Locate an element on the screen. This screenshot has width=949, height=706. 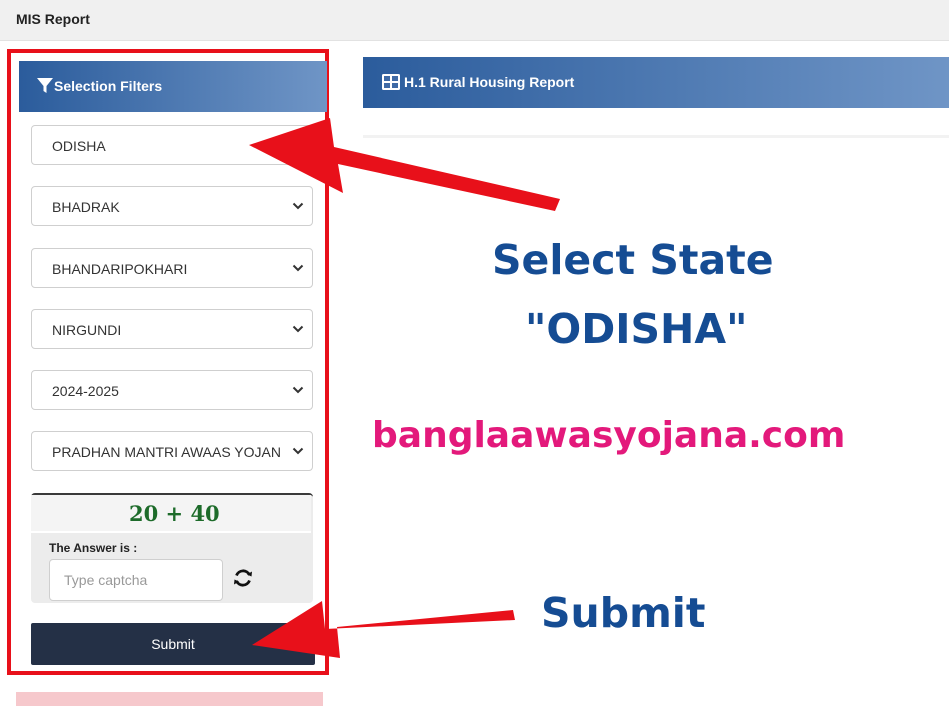
annotation-website: banglaawasyojana.com is located at coordinates (609, 435).